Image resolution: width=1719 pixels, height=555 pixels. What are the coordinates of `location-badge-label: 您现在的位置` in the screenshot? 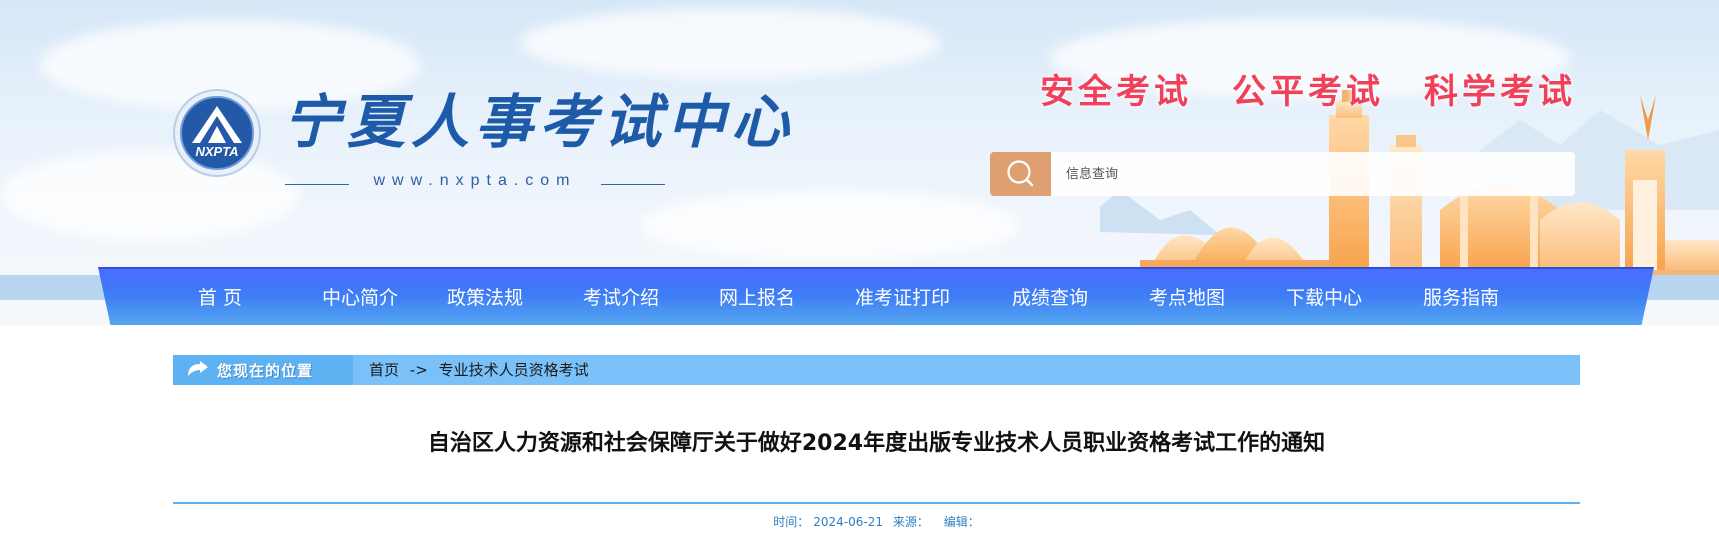 It's located at (265, 370).